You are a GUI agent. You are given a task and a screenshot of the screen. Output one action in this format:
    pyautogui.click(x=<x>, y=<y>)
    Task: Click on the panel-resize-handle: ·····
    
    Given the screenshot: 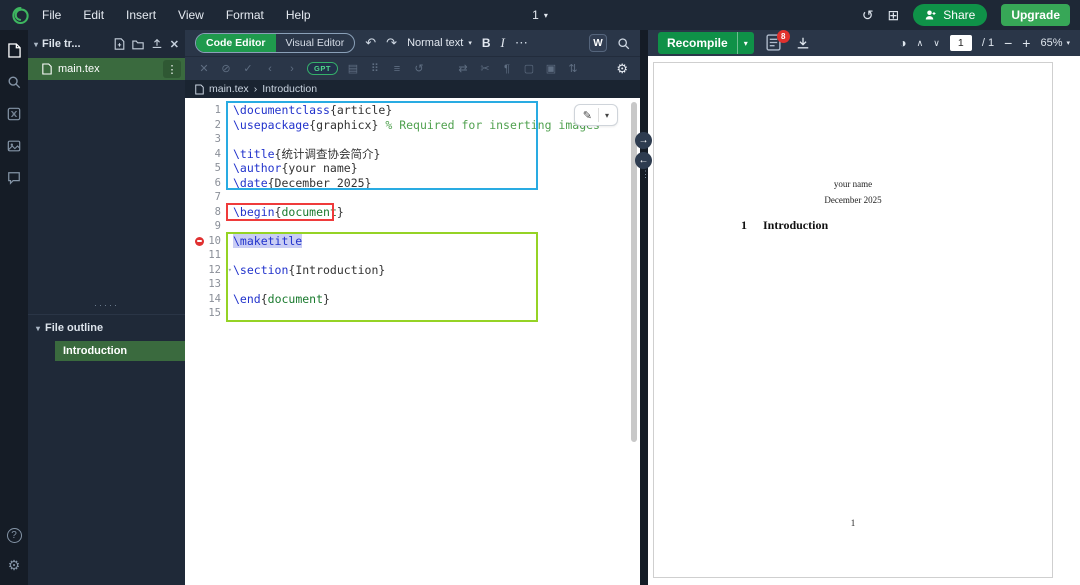 What is the action you would take?
    pyautogui.click(x=106, y=305)
    